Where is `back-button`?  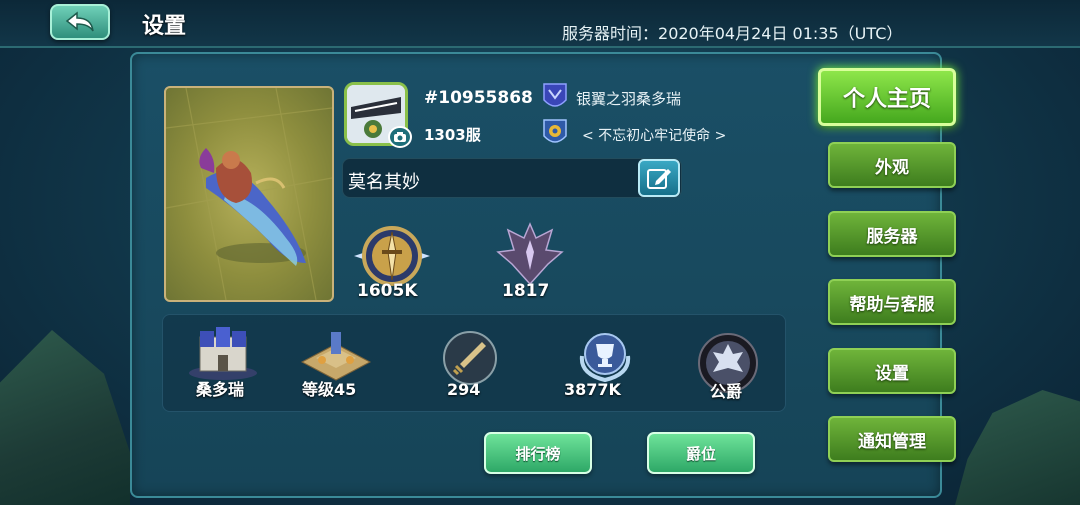 back-button is located at coordinates (80, 22).